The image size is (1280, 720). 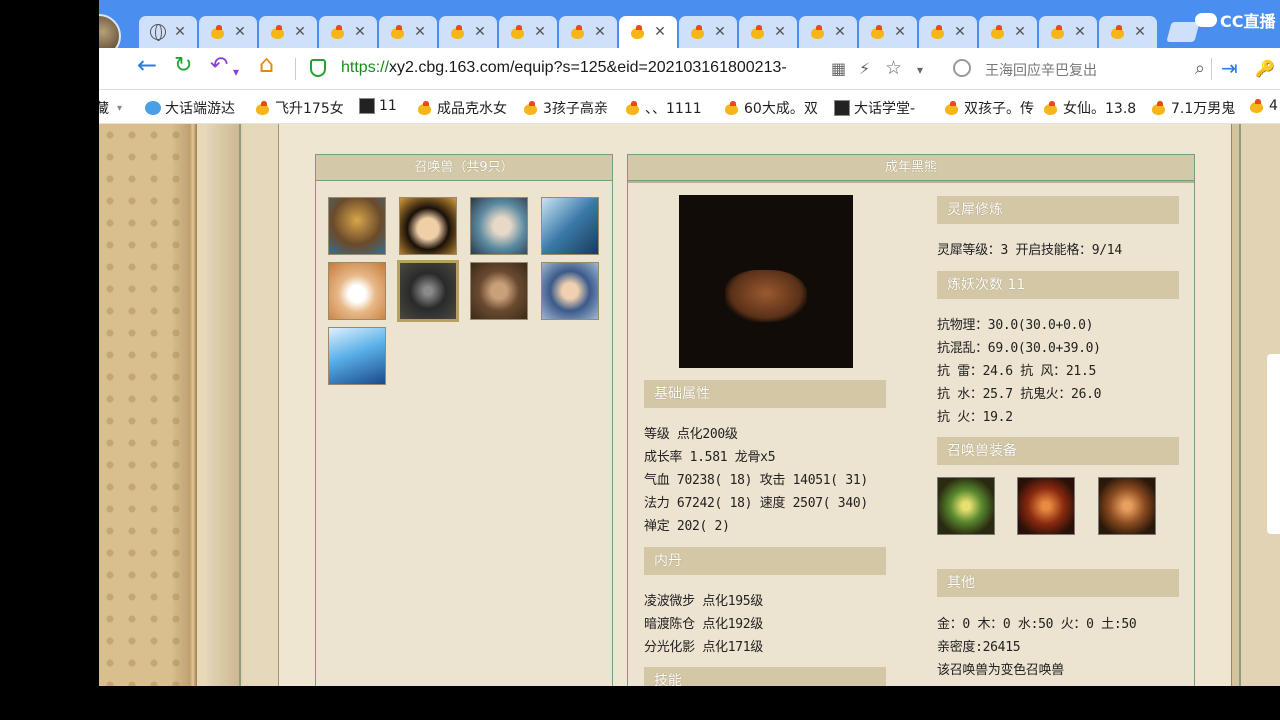 I want to click on bookmark-item: 60大成。双, so click(x=771, y=108).